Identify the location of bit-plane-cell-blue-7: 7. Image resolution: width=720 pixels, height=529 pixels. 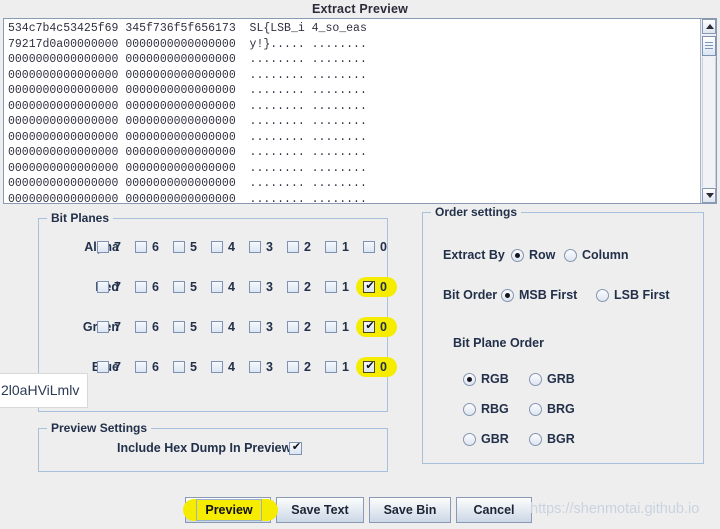
(116, 367).